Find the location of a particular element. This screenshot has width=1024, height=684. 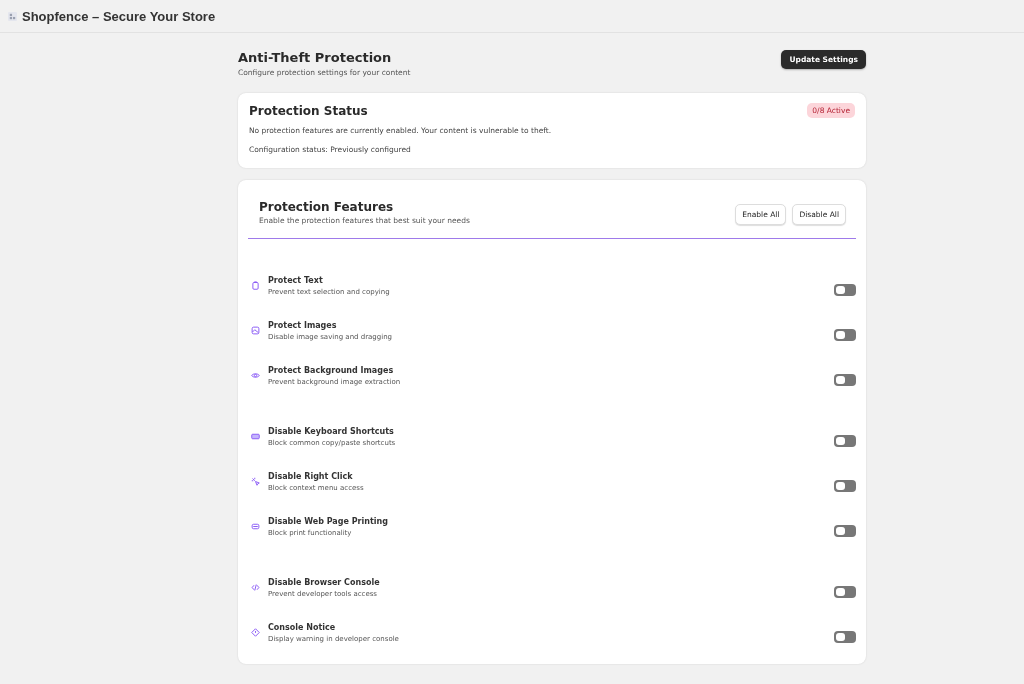

eye-icon is located at coordinates (255, 375).